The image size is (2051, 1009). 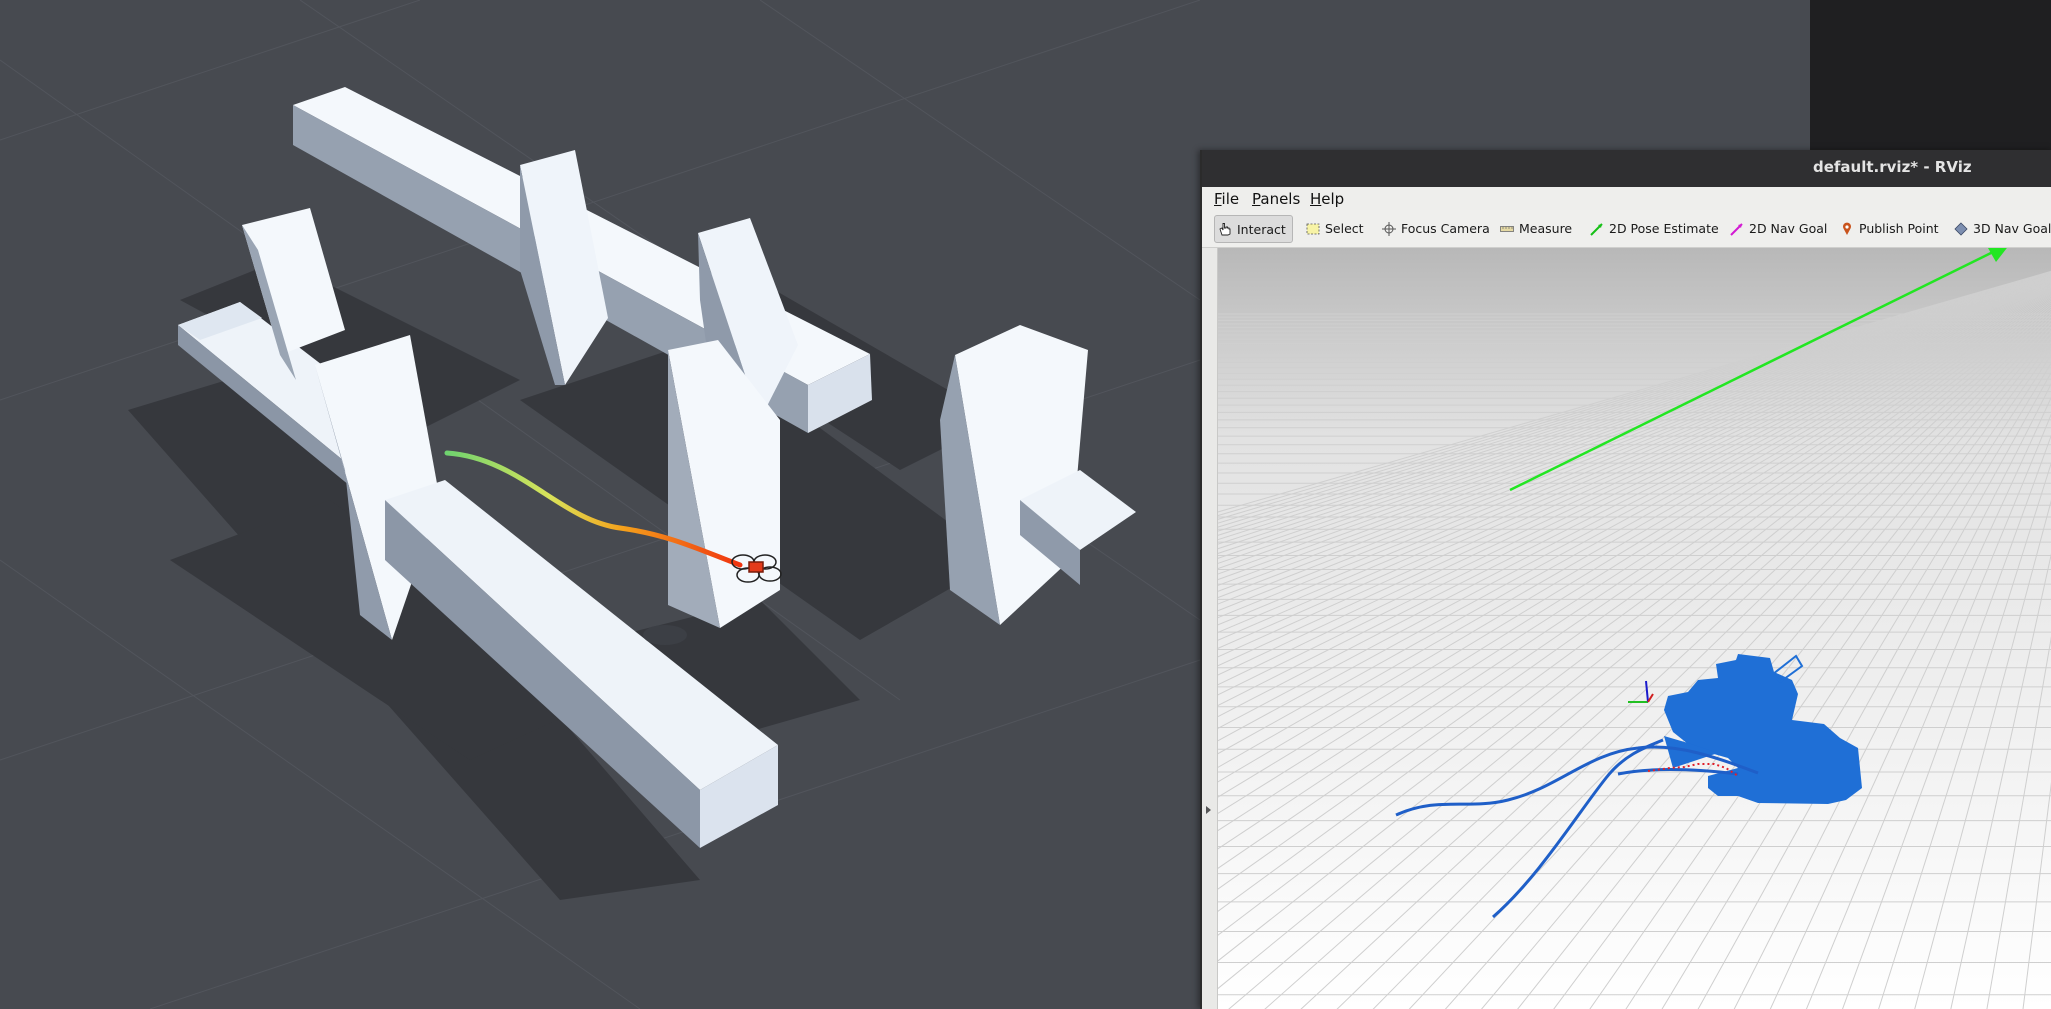 I want to click on tool-focus-camera-label: Focus Camera, so click(x=1445, y=228).